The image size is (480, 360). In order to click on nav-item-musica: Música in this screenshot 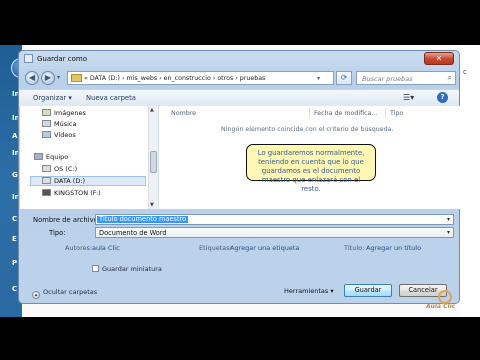, I will do `click(59, 125)`.